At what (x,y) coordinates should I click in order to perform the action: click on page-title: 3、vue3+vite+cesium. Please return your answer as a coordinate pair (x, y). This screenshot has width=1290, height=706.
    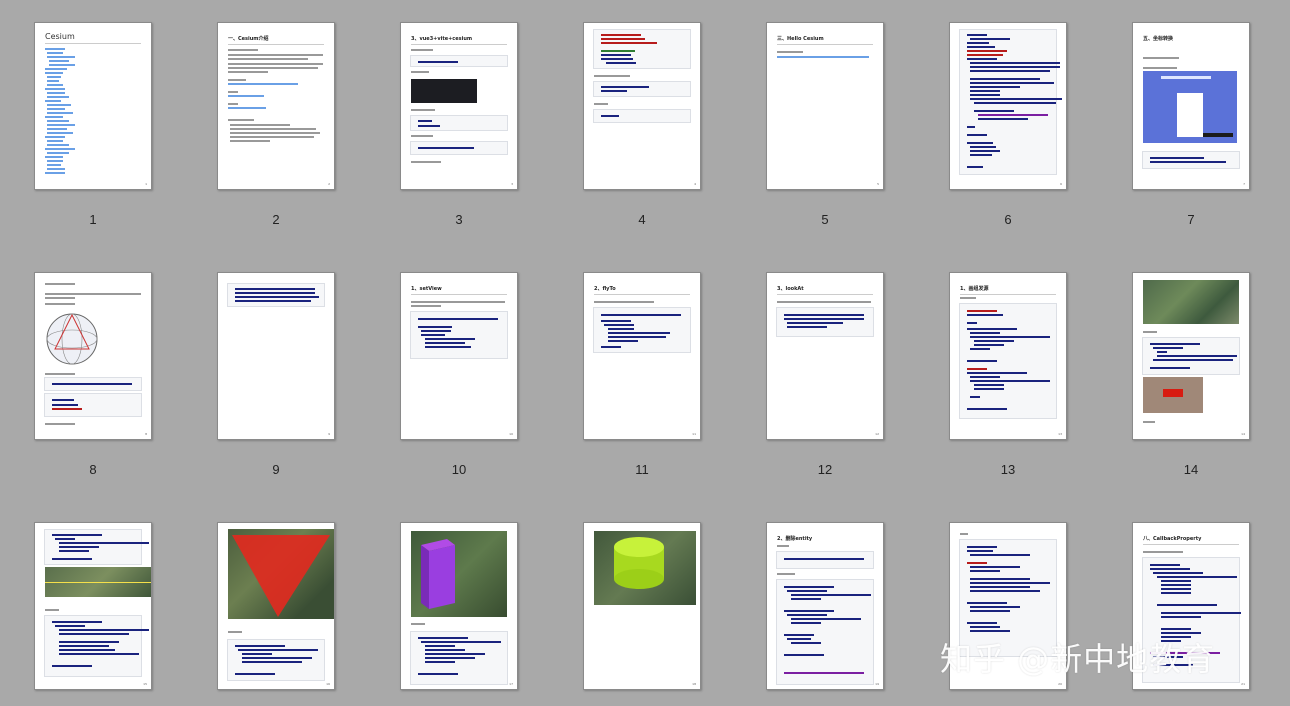
    Looking at the image, I should click on (442, 39).